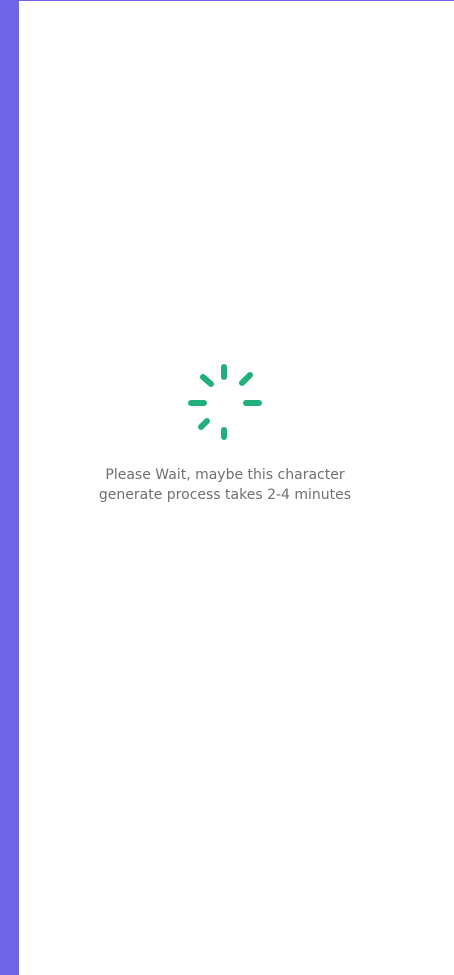 This screenshot has height=975, width=454. I want to click on spinner-icon, so click(225, 402).